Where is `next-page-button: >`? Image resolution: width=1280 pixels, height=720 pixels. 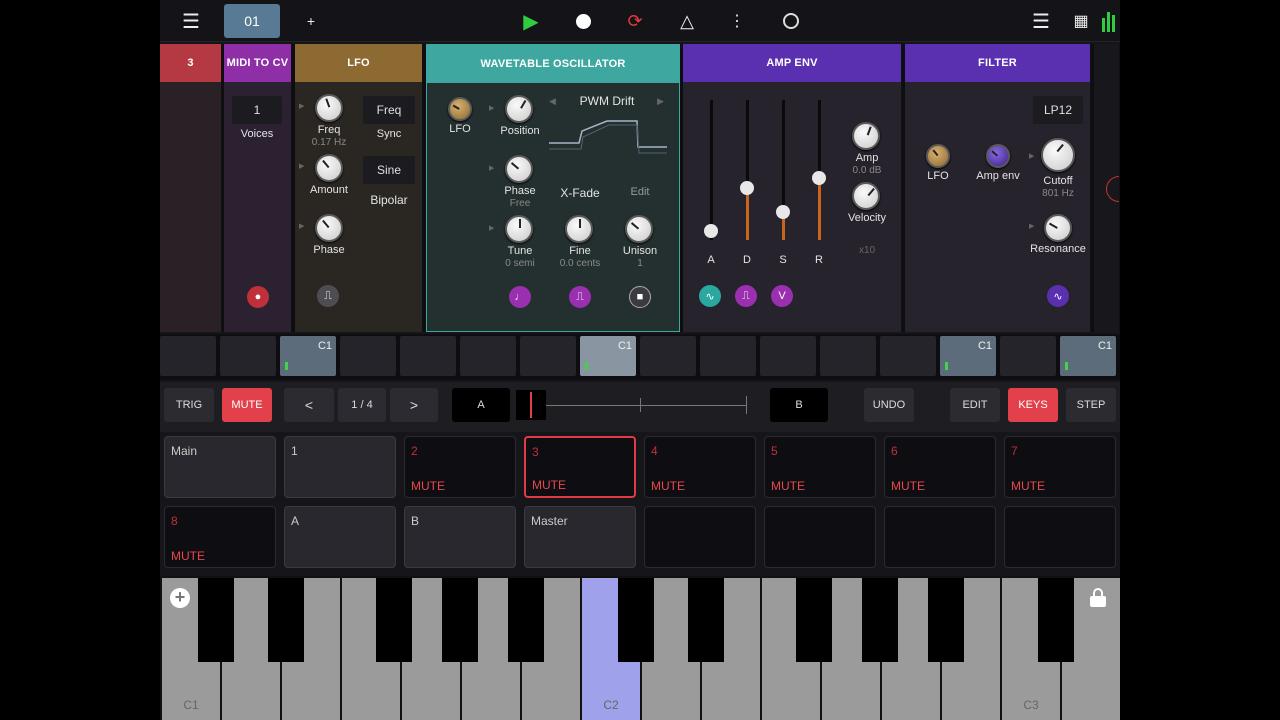
next-page-button: > is located at coordinates (414, 405).